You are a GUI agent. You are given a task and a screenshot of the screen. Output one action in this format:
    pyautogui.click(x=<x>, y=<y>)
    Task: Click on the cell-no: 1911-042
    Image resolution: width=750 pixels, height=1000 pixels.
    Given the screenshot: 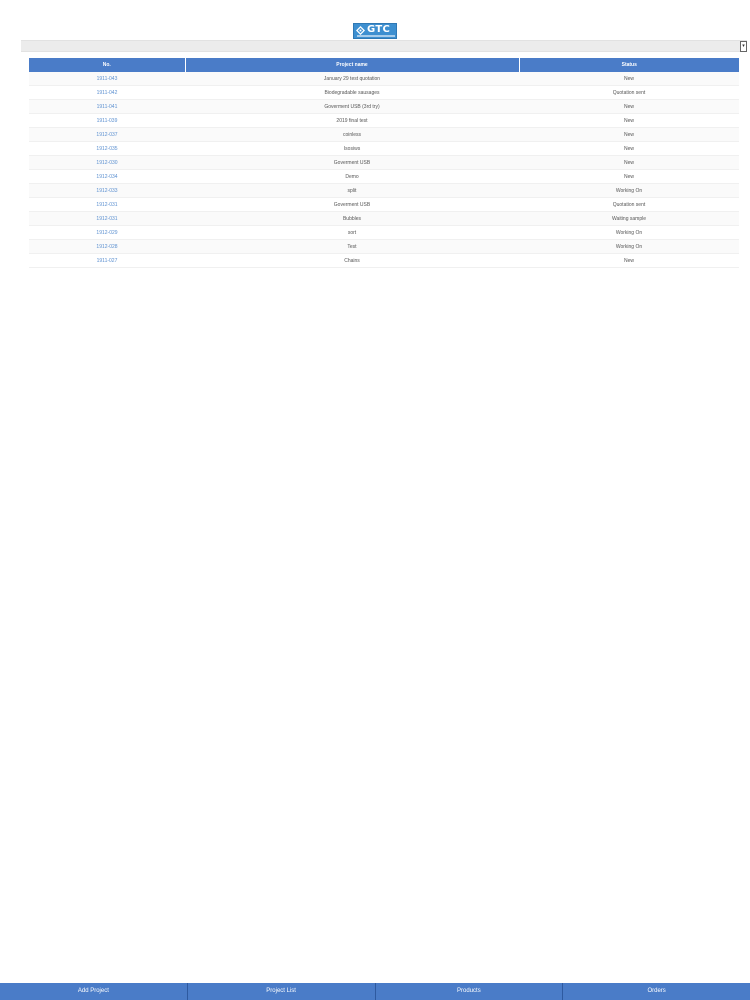 What is the action you would take?
    pyautogui.click(x=107, y=92)
    